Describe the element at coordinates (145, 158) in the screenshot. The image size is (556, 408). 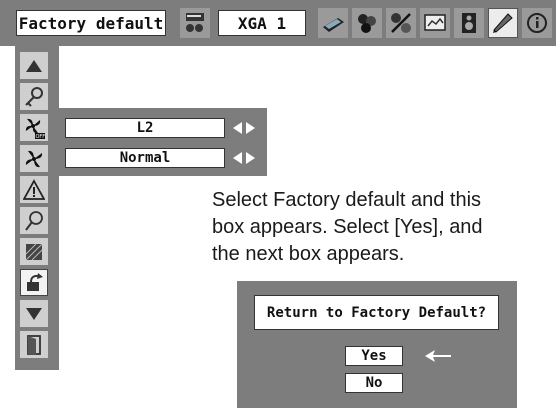
I see `option-value-2: Normal` at that location.